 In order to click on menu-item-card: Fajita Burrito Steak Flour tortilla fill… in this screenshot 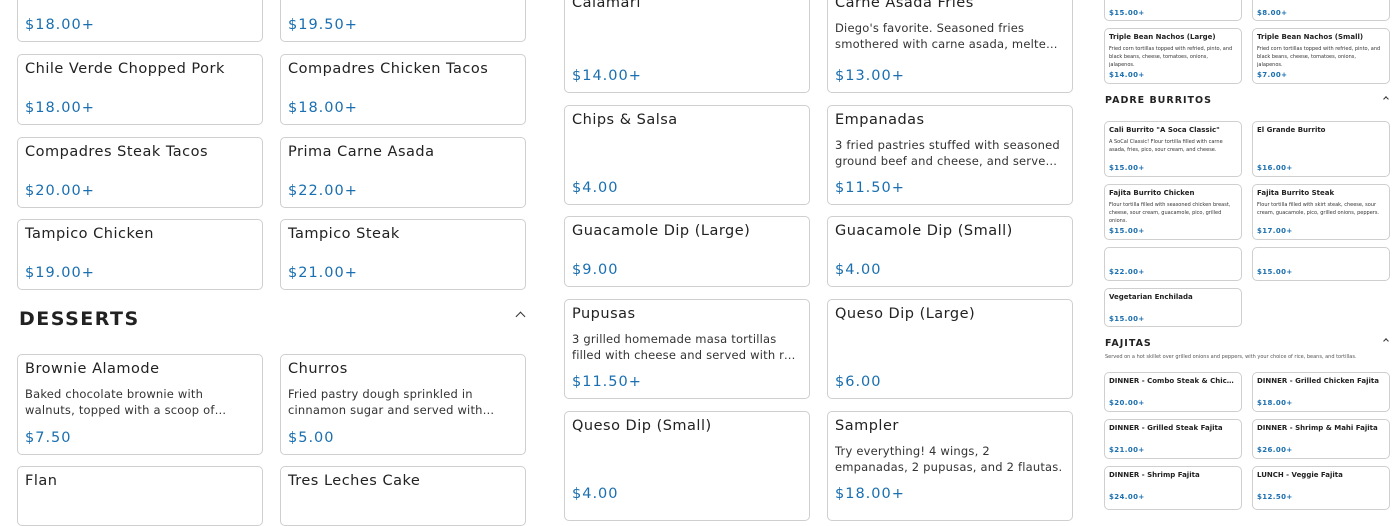, I will do `click(1321, 212)`.